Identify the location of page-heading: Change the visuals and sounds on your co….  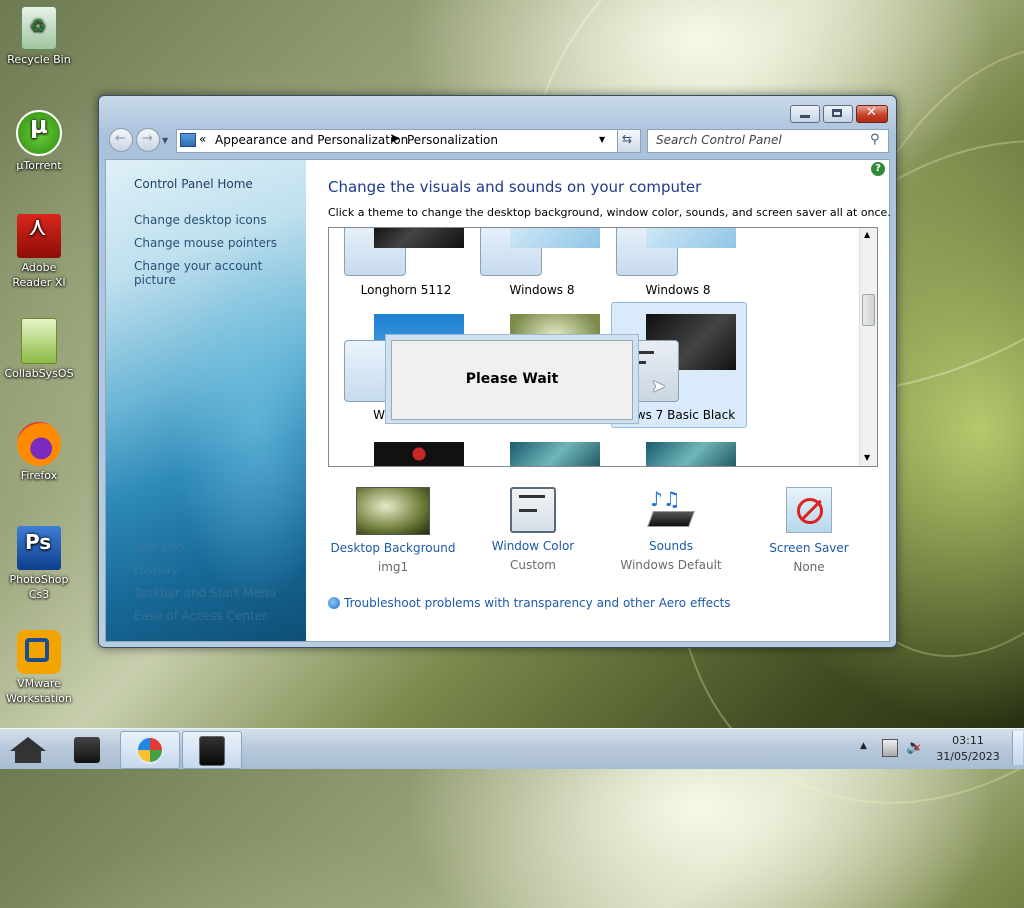
(515, 187).